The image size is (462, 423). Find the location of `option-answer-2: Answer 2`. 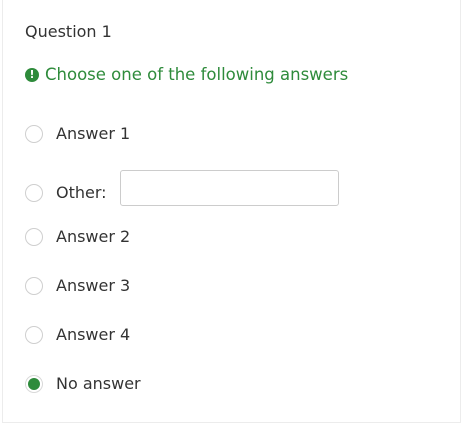

option-answer-2: Answer 2 is located at coordinates (77, 237).